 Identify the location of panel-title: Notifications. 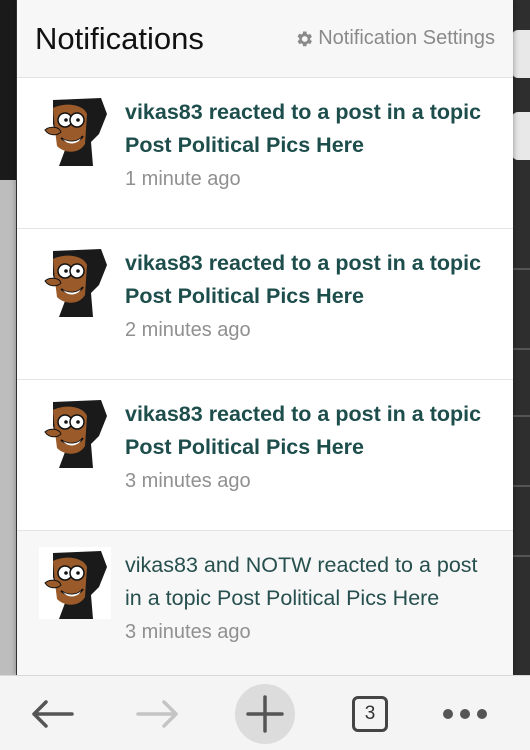
(119, 38).